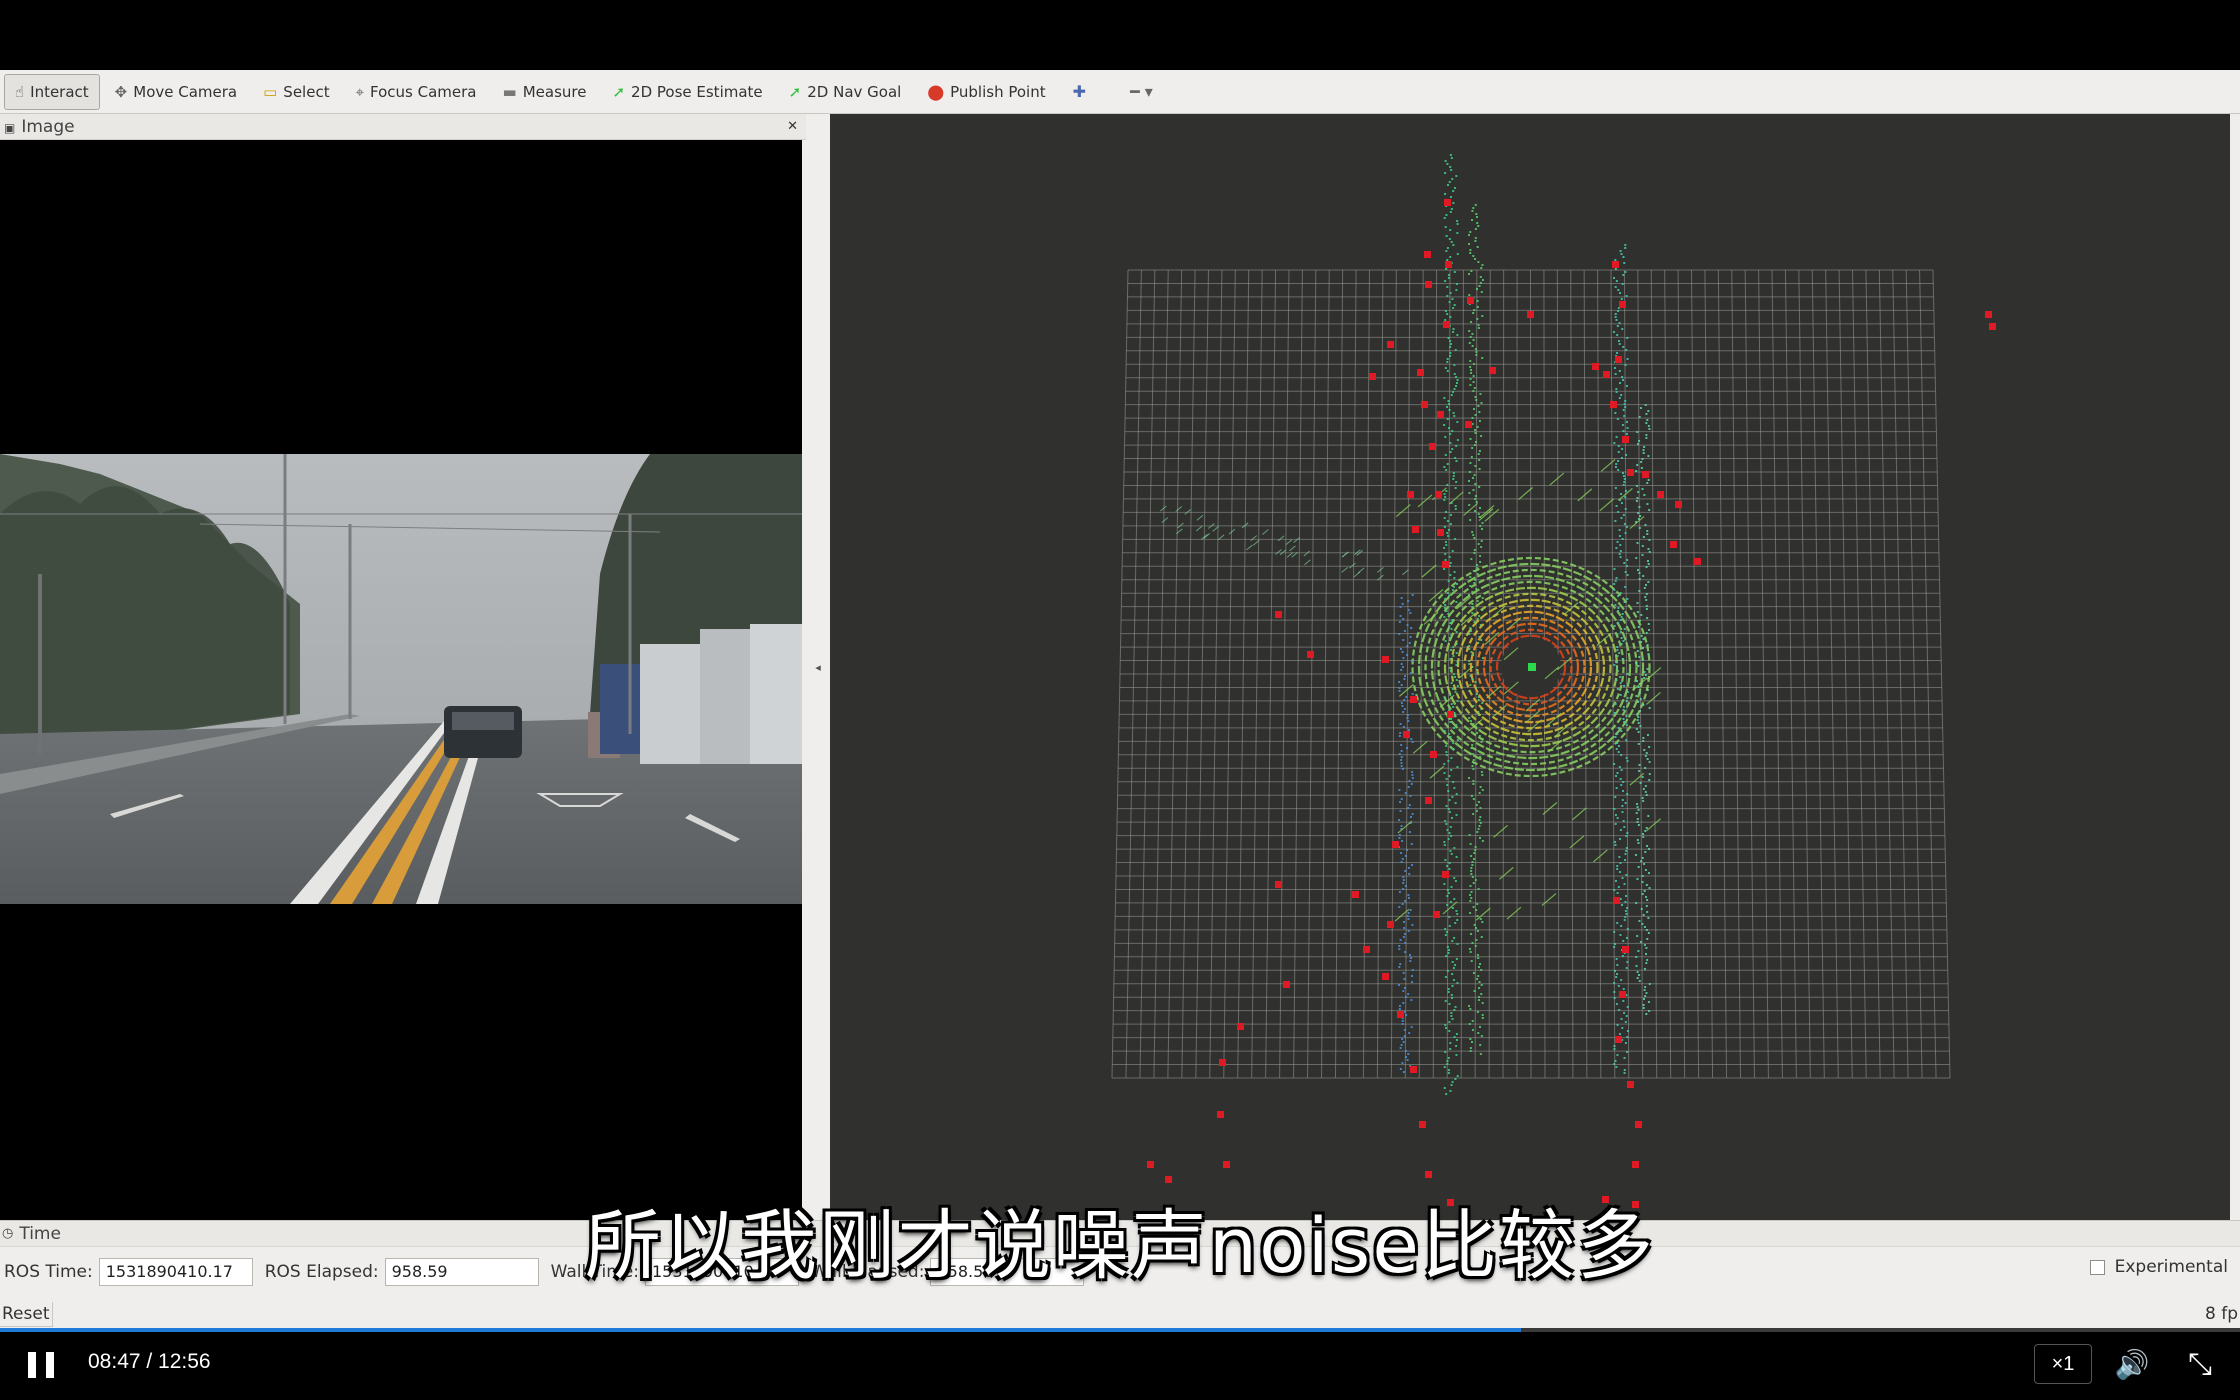  I want to click on tool-select: ▭ Select, so click(296, 92).